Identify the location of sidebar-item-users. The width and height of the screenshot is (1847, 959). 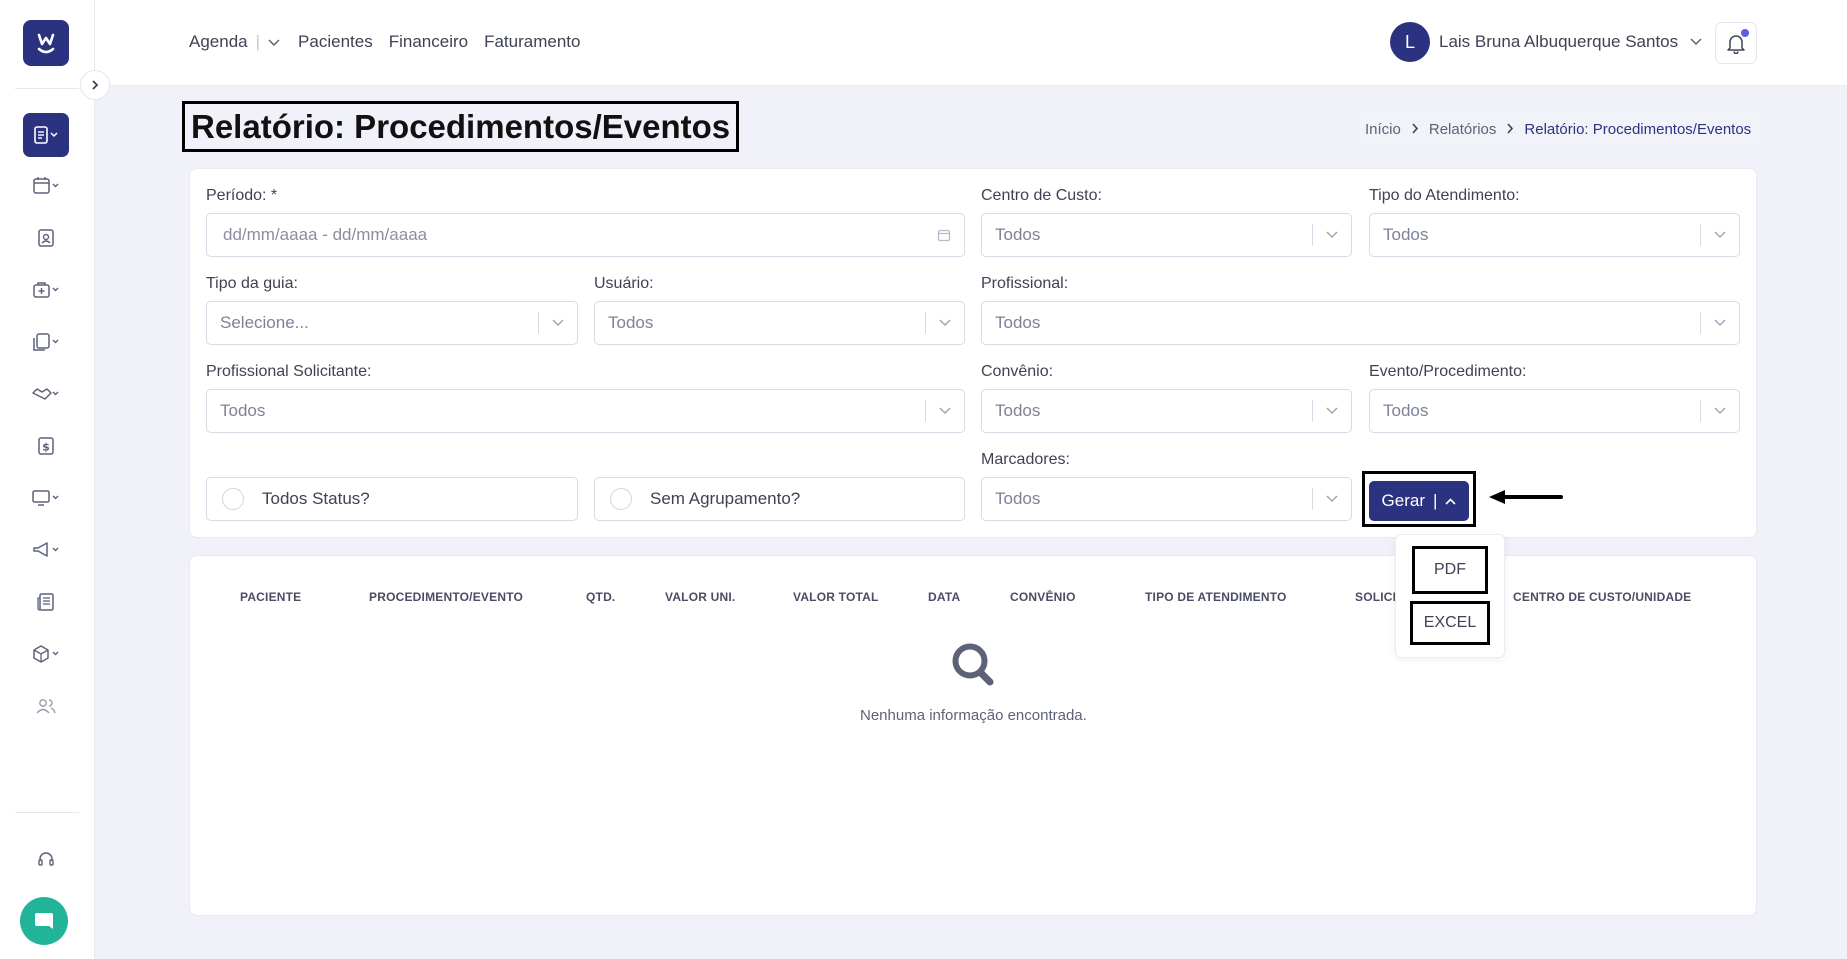
(46, 706).